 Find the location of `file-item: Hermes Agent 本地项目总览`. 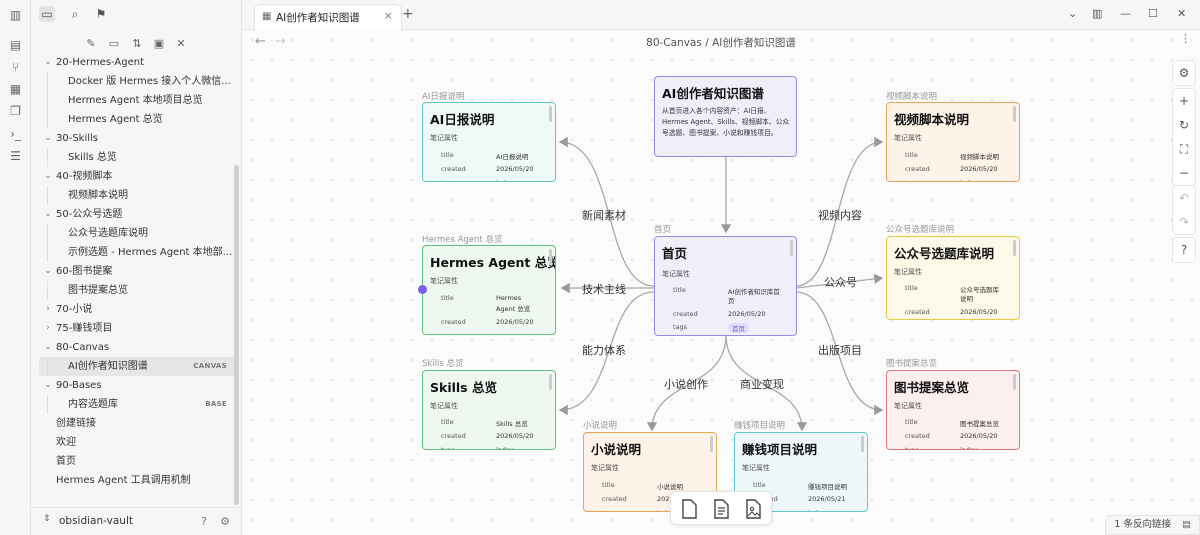

file-item: Hermes Agent 本地项目总览 is located at coordinates (137, 100).